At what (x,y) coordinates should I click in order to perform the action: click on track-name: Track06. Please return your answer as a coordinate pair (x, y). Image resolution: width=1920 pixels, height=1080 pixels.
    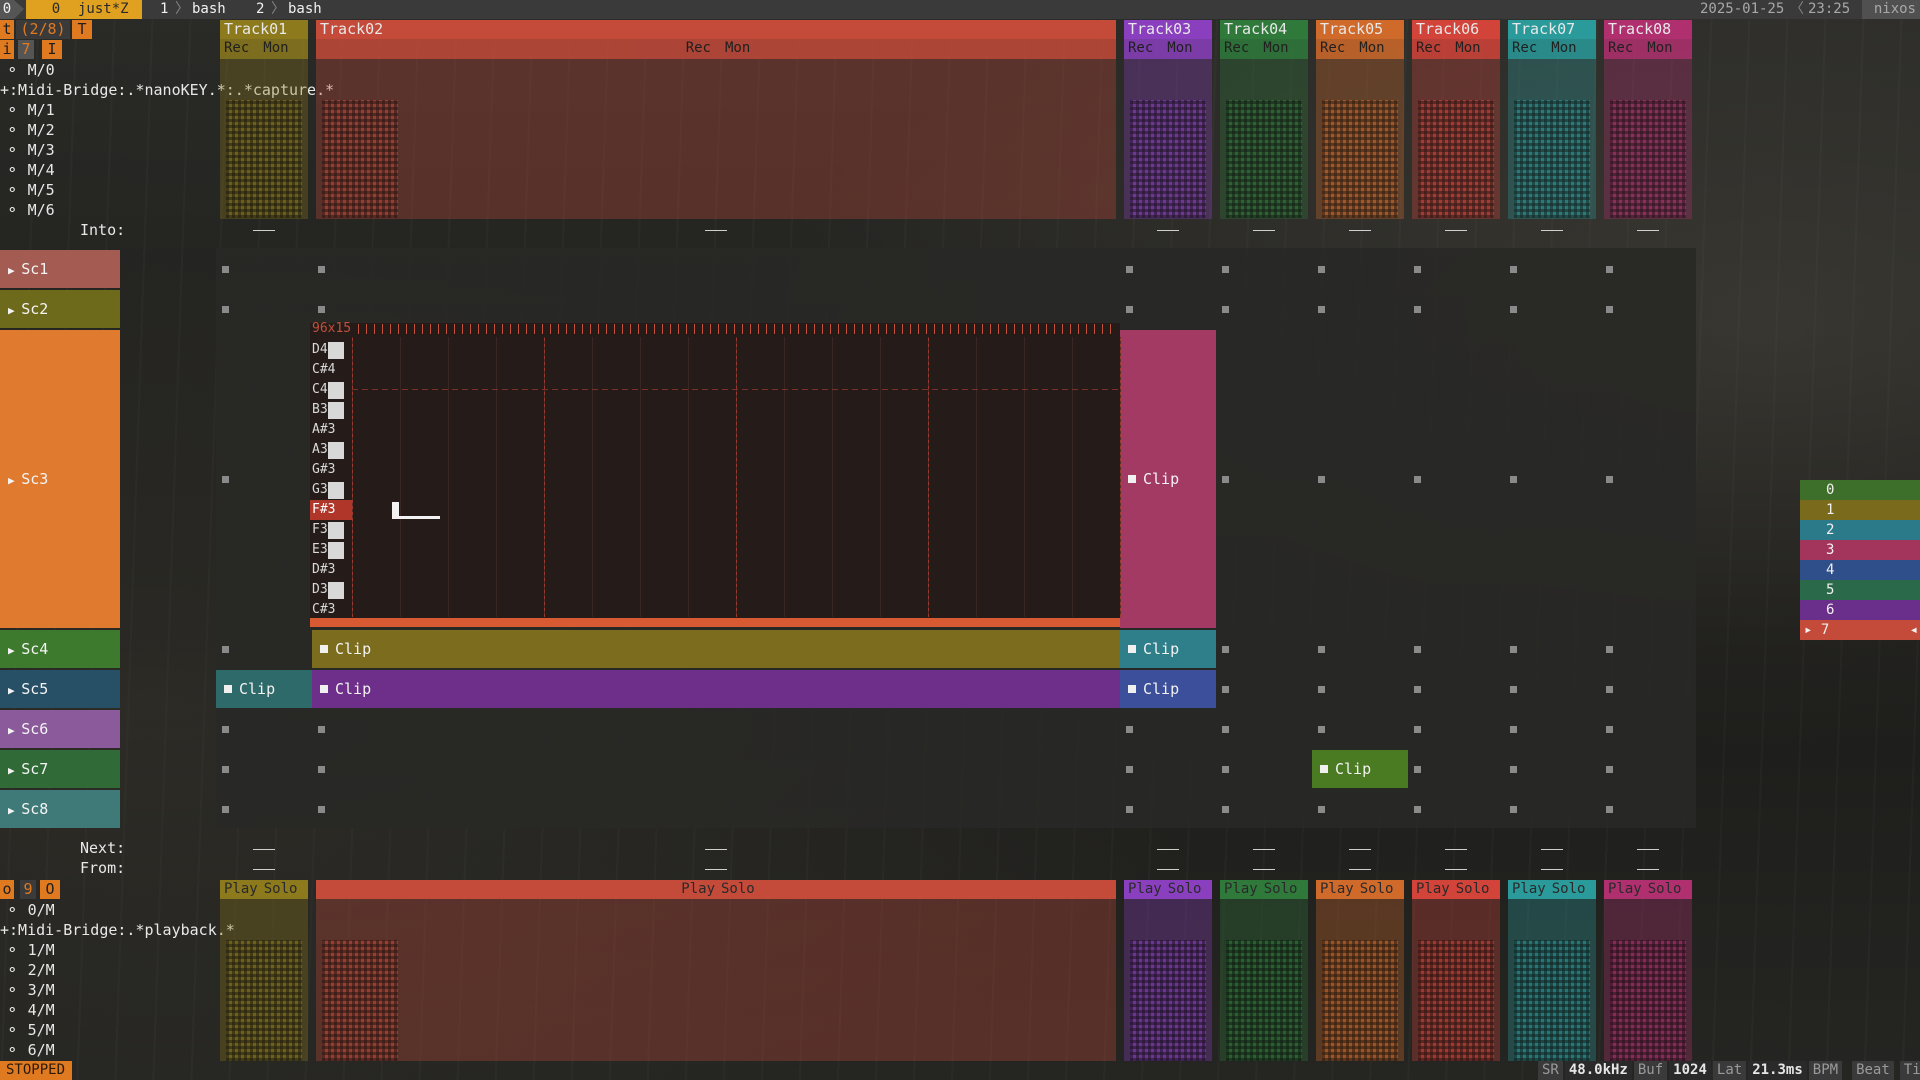
    Looking at the image, I should click on (1456, 29).